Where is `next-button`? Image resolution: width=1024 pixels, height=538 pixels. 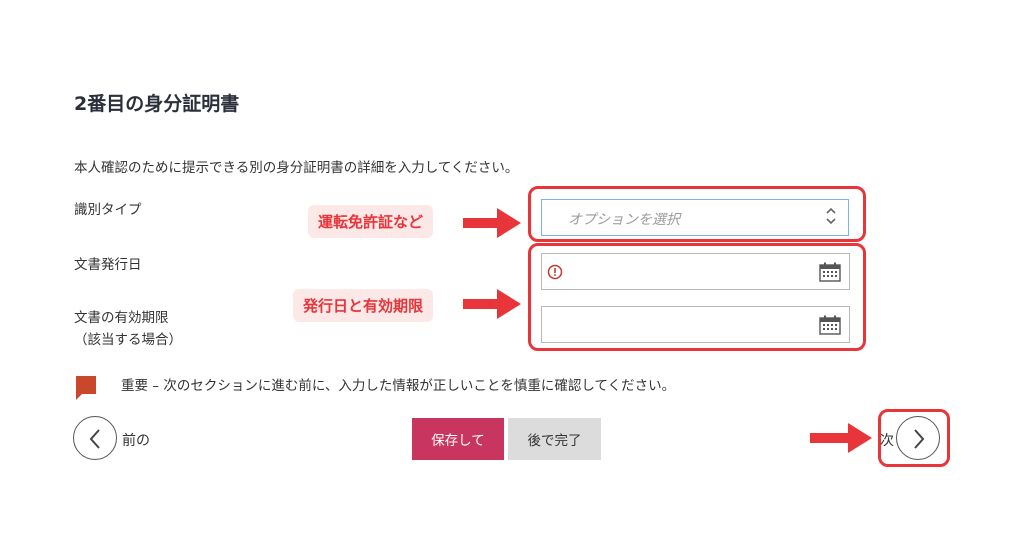
next-button is located at coordinates (918, 438).